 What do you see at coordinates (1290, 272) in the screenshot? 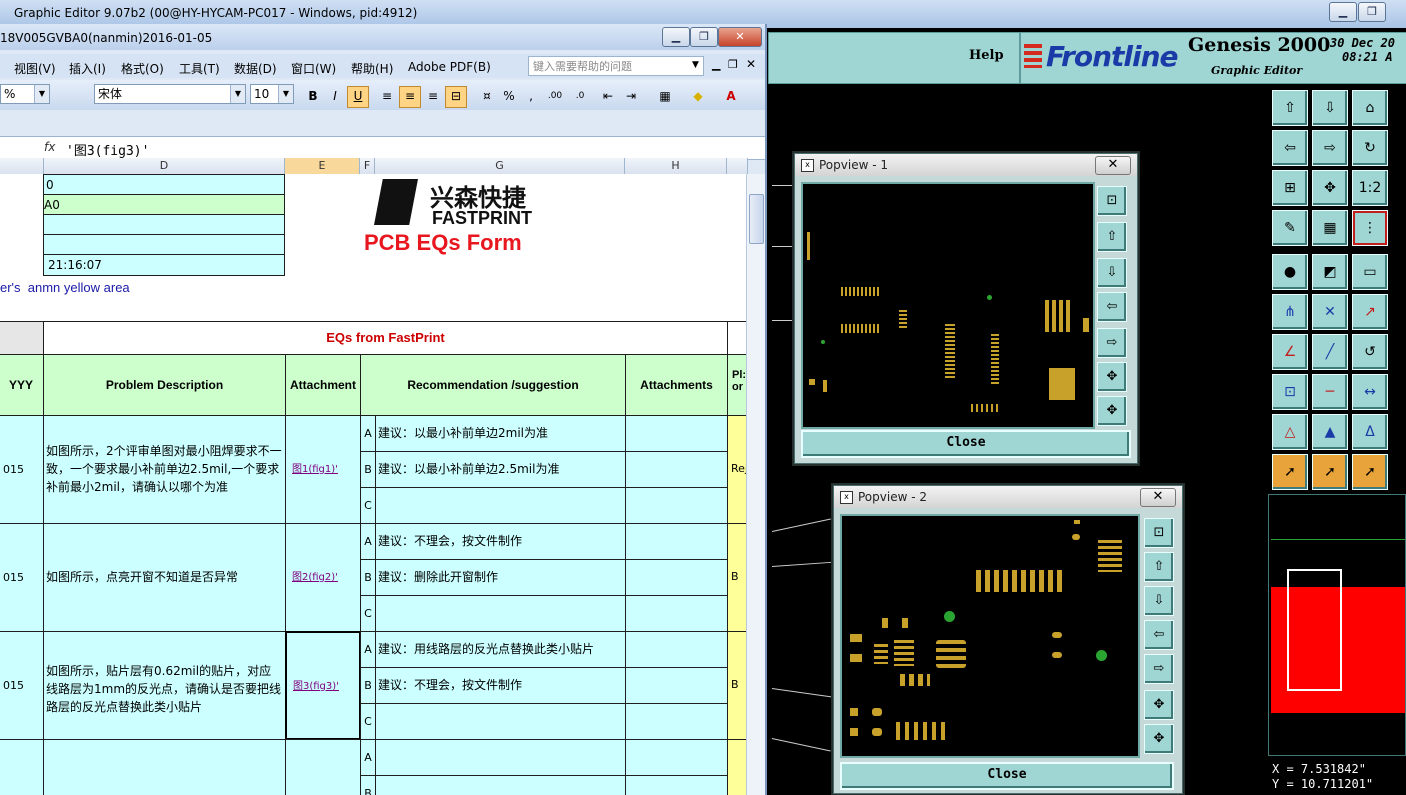
I see `select-point-icon: ●` at bounding box center [1290, 272].